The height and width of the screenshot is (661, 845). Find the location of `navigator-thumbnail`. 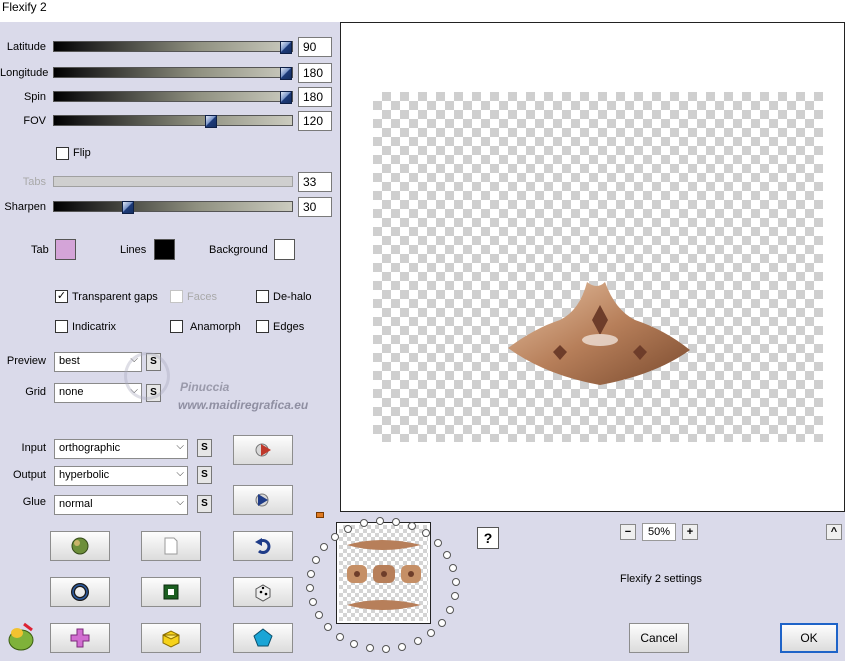

navigator-thumbnail is located at coordinates (383, 573).